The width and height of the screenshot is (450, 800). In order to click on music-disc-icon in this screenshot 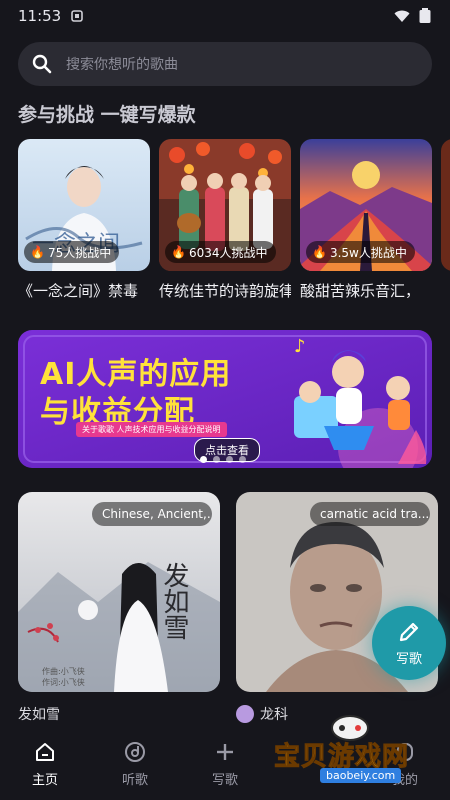, I will do `click(135, 751)`.